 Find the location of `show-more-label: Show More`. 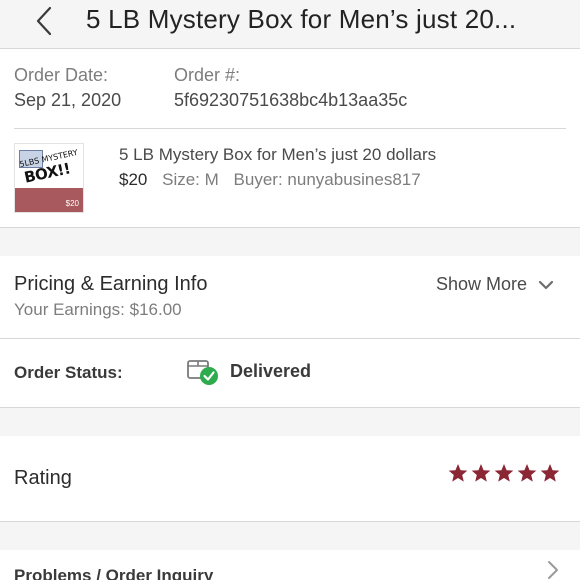

show-more-label: Show More is located at coordinates (482, 284).